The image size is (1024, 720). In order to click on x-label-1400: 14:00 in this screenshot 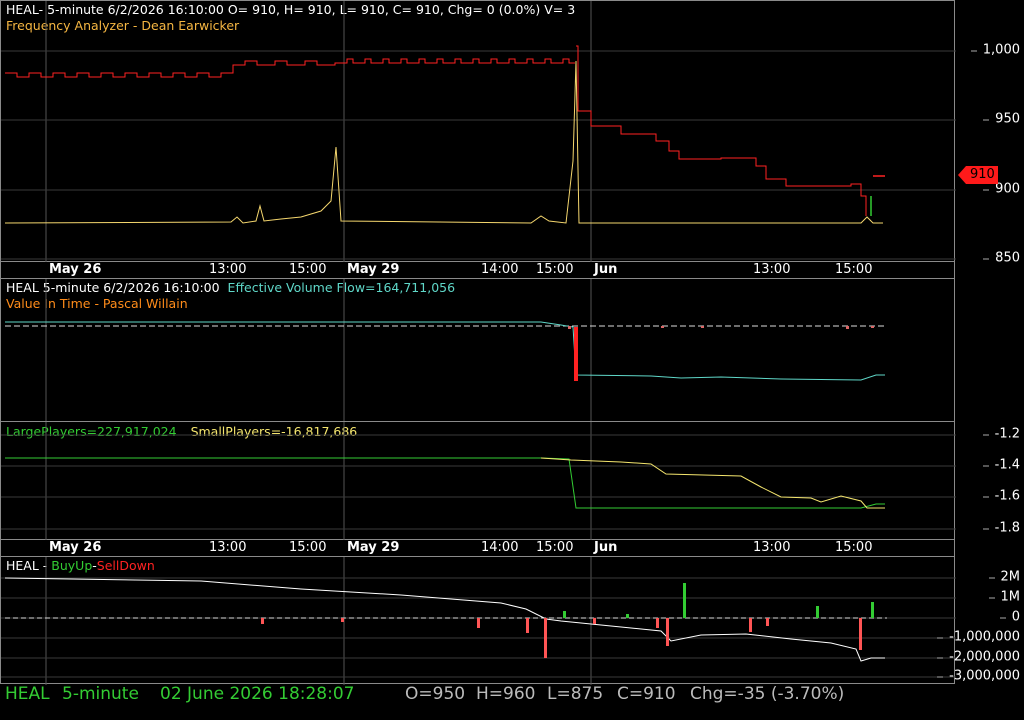, I will do `click(500, 269)`.